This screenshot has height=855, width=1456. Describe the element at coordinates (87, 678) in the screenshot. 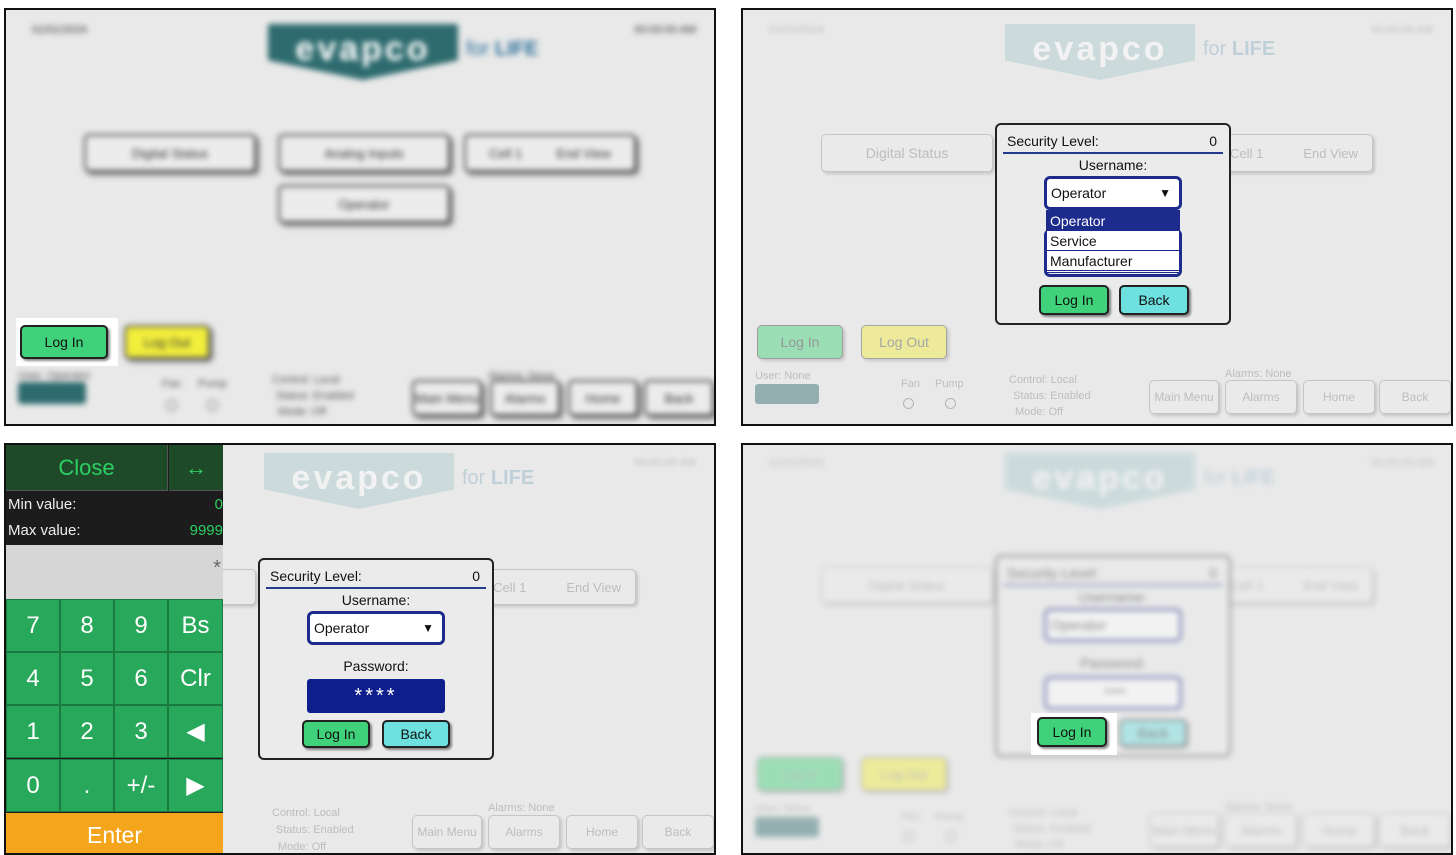

I see `key-5: 5` at that location.